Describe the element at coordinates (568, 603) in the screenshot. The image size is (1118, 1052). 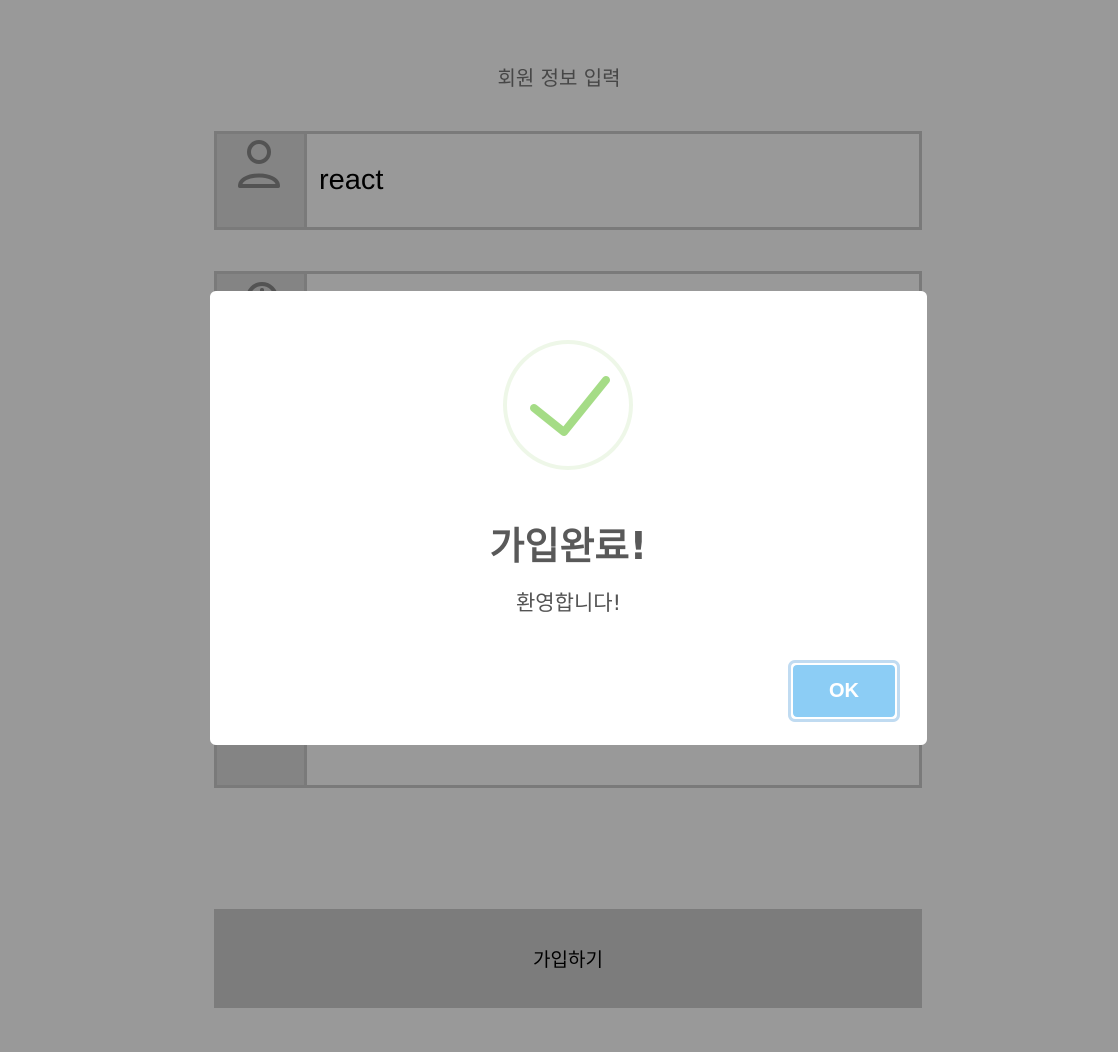
I see `modal-message: 환영합니다!` at that location.